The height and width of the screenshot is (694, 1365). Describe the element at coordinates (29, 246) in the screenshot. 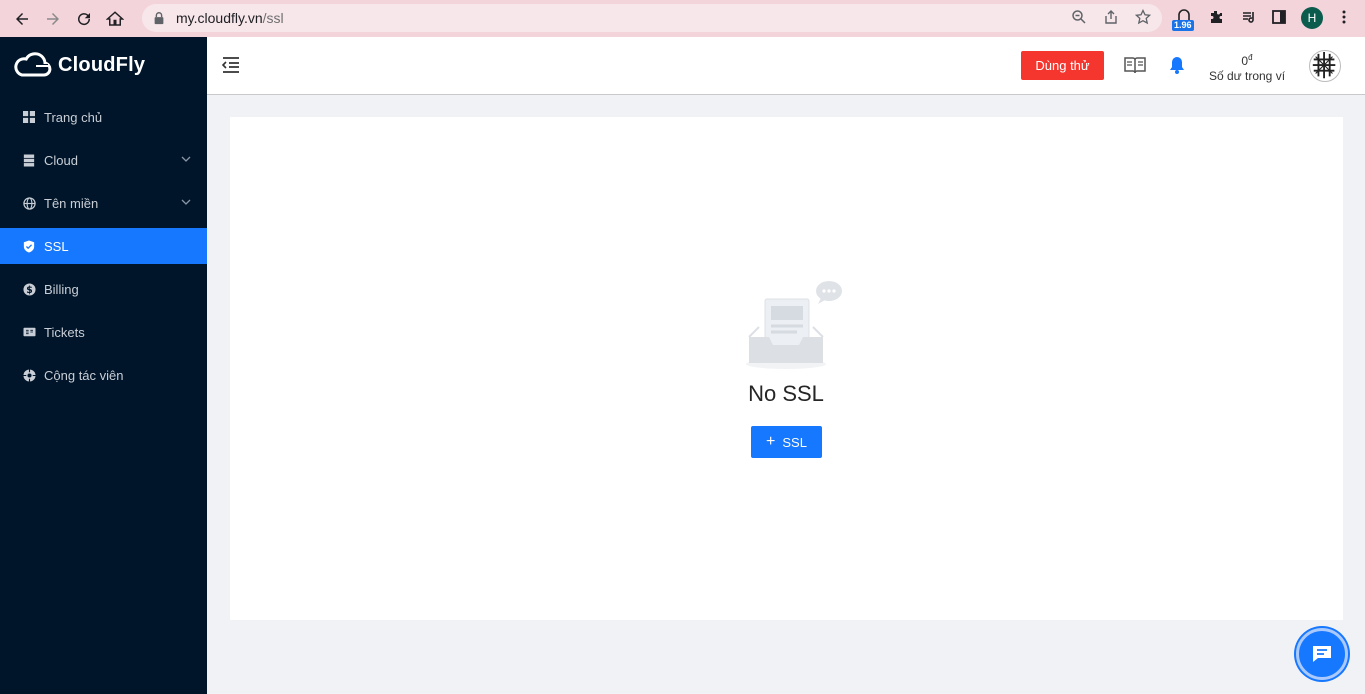

I see `shield-icon` at that location.